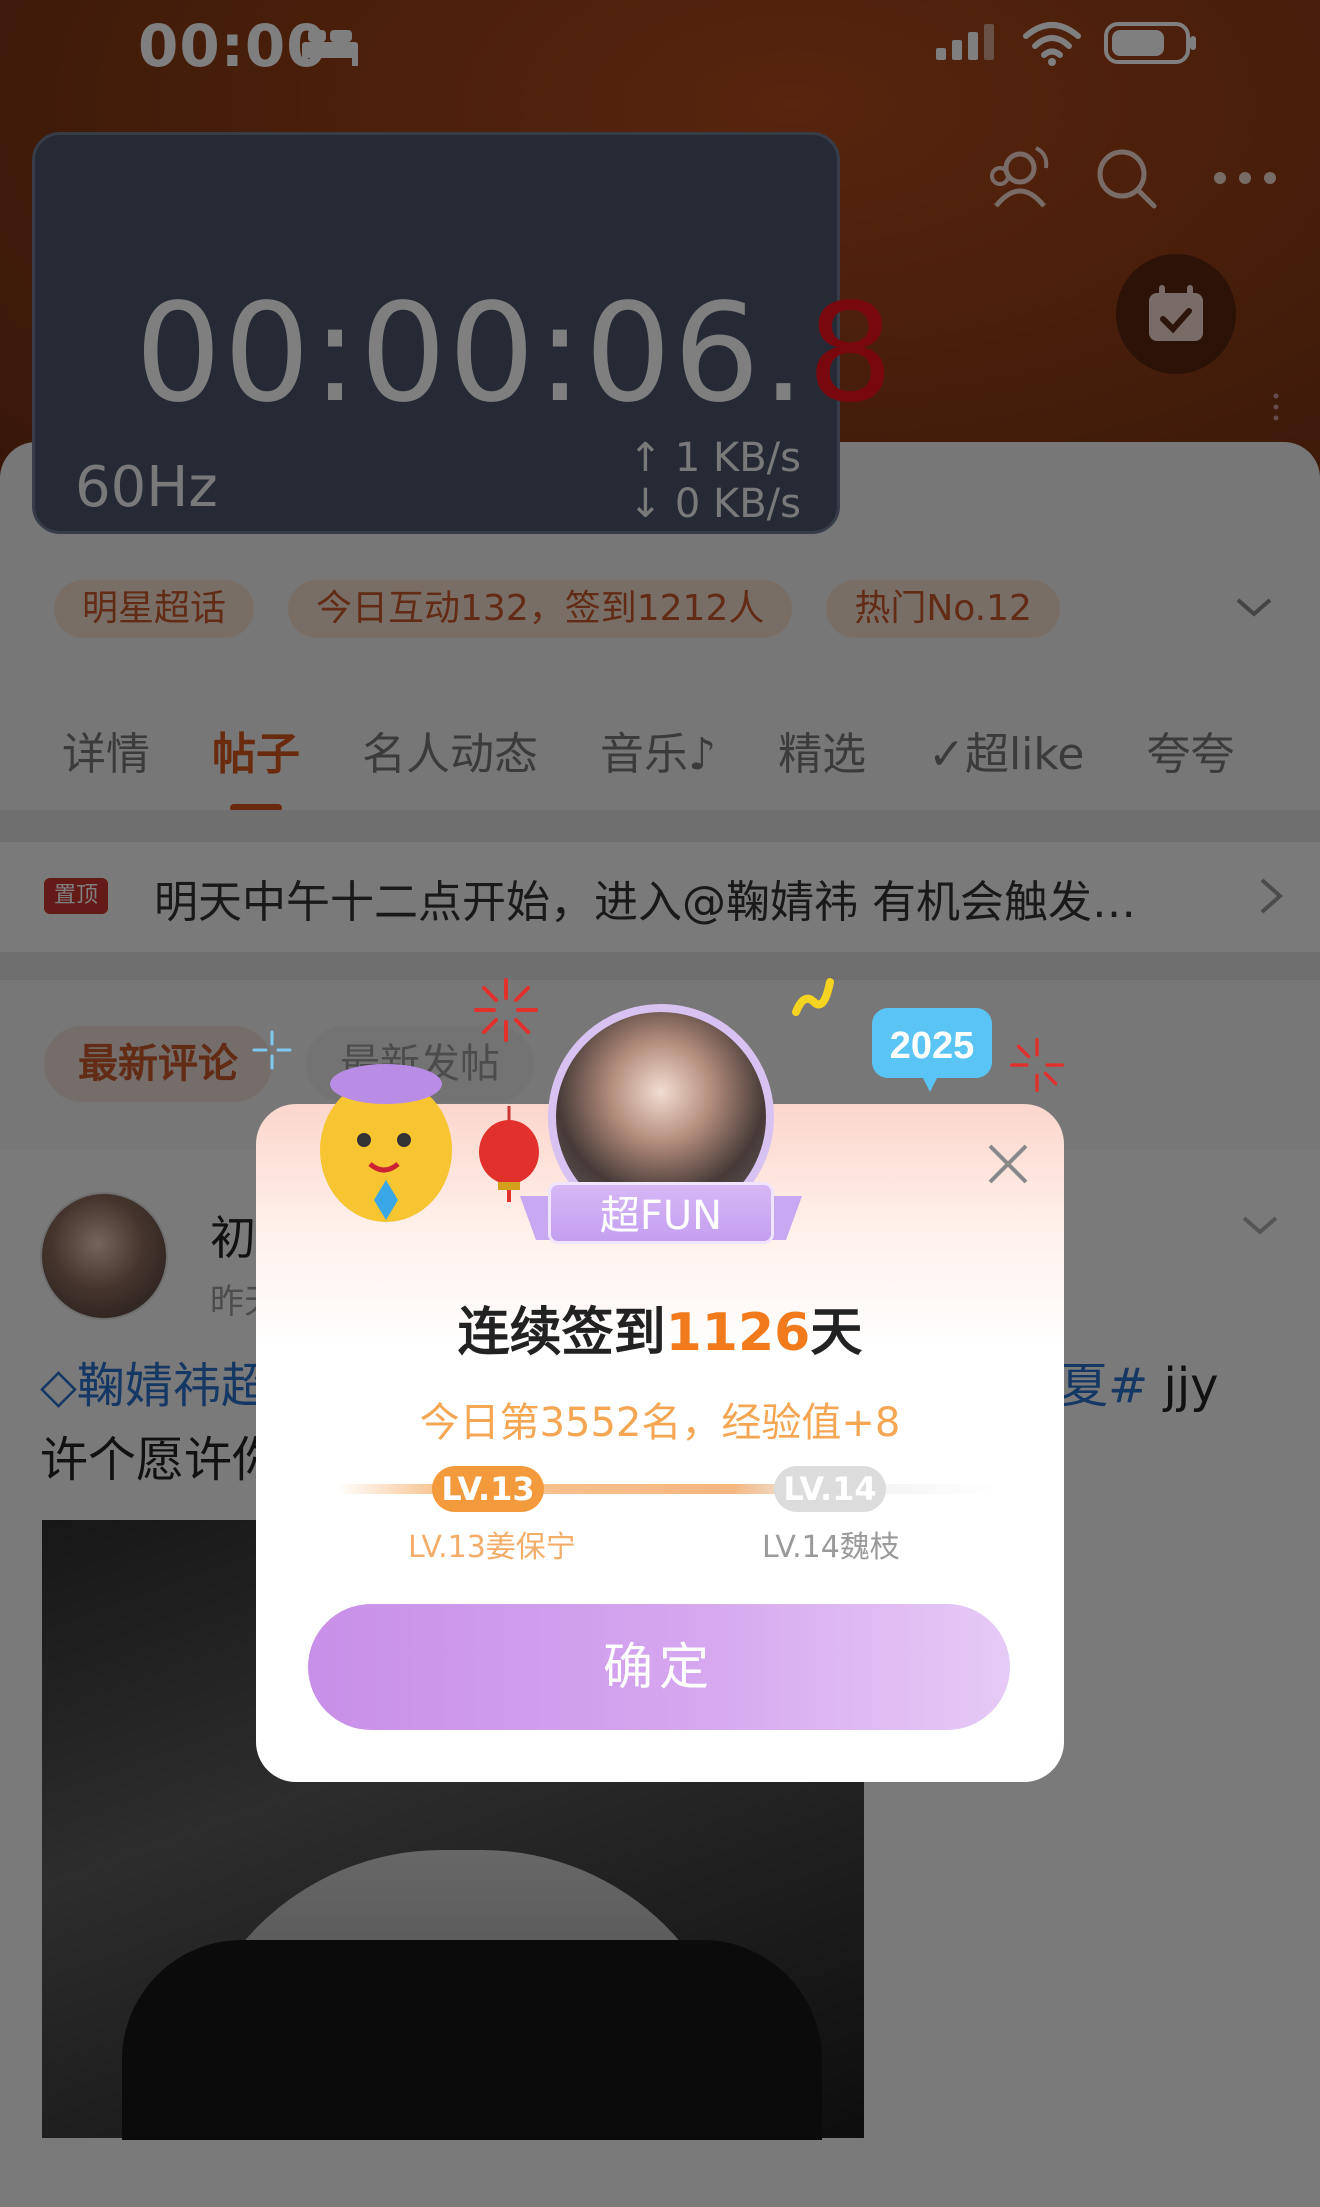 The width and height of the screenshot is (1320, 2207). What do you see at coordinates (1008, 1164) in the screenshot?
I see `close-icon` at bounding box center [1008, 1164].